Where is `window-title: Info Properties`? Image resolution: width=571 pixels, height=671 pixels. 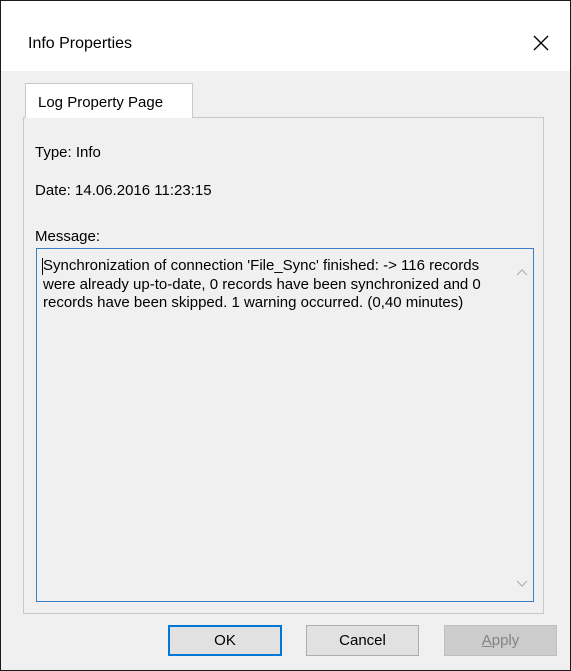
window-title: Info Properties is located at coordinates (80, 43).